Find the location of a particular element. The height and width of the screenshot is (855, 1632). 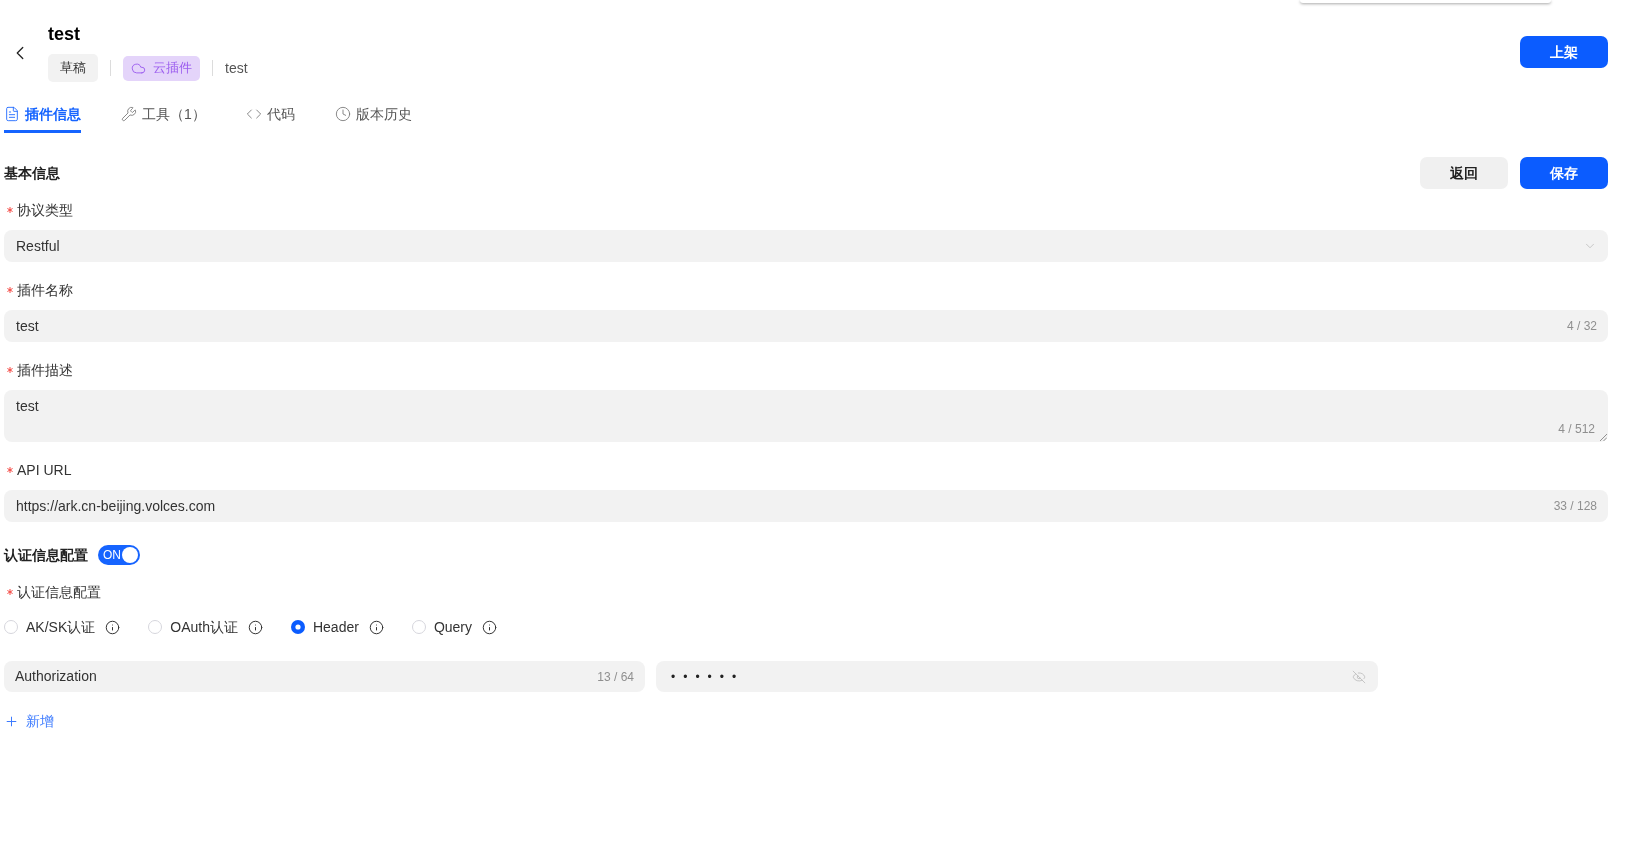

header-key-input: Authorization 13 / 64 is located at coordinates (324, 676).